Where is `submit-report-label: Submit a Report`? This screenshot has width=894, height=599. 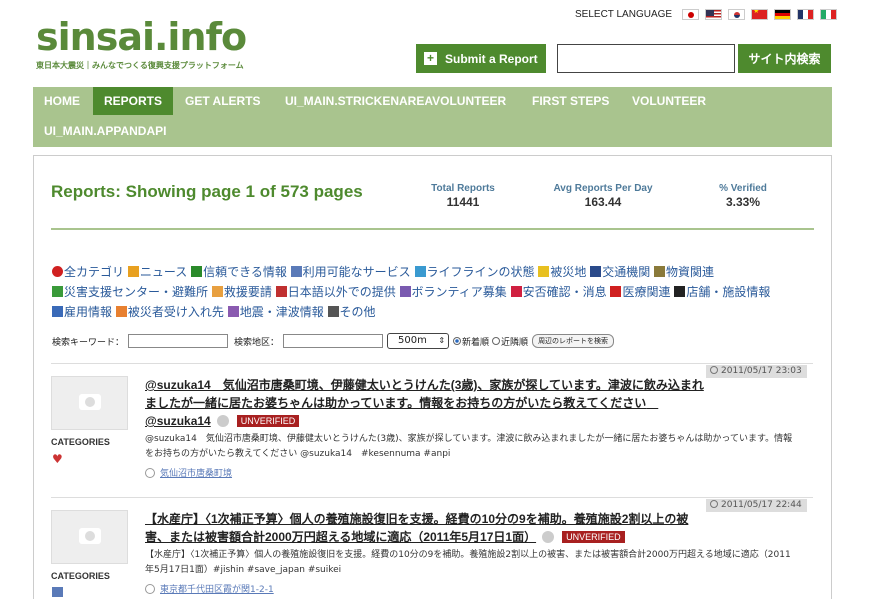
submit-report-label: Submit a Report is located at coordinates (491, 58).